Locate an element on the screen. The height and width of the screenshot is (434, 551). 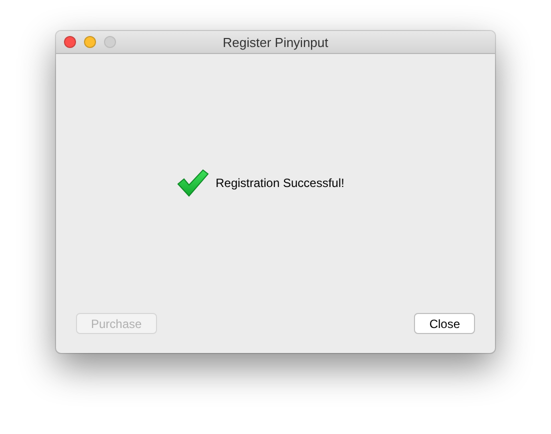
checkmark-icon is located at coordinates (192, 183).